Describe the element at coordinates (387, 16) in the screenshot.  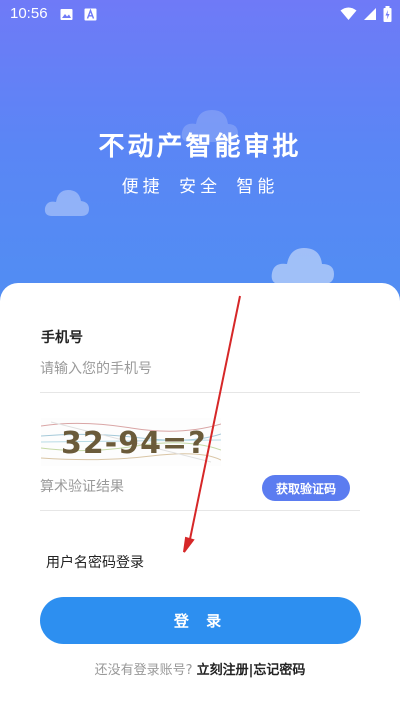
I see `battery-icon` at that location.